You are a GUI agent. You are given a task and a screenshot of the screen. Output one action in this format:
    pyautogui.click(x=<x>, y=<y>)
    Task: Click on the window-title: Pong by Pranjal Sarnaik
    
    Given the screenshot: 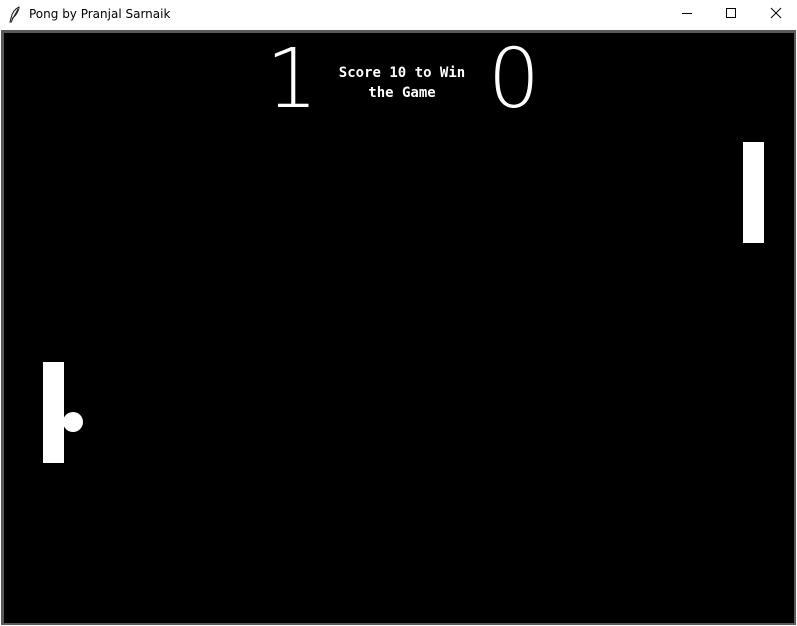 What is the action you would take?
    pyautogui.click(x=100, y=14)
    